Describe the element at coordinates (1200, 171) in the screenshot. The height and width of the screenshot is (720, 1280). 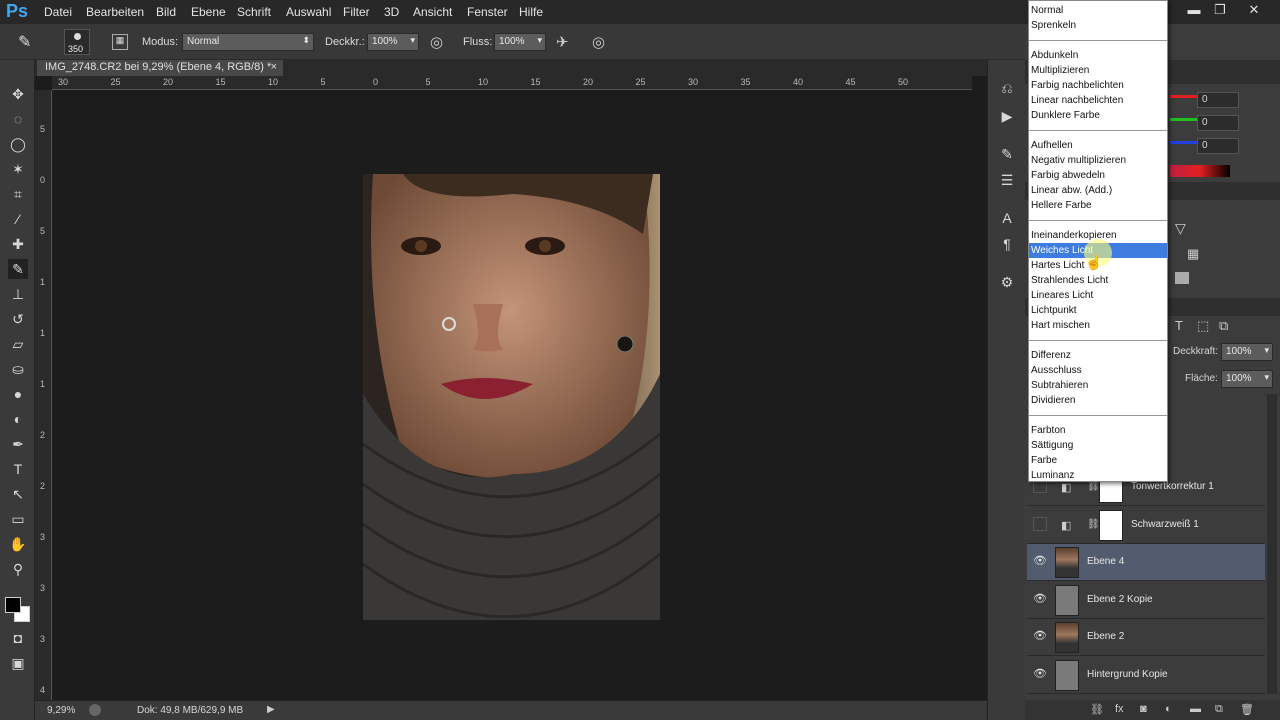
I see `color-ramp` at that location.